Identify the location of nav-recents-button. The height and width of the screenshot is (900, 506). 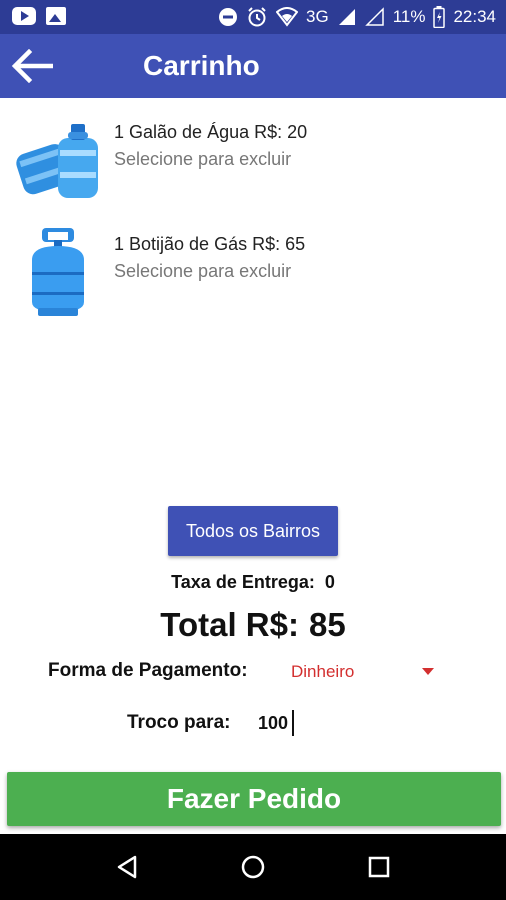
(379, 867).